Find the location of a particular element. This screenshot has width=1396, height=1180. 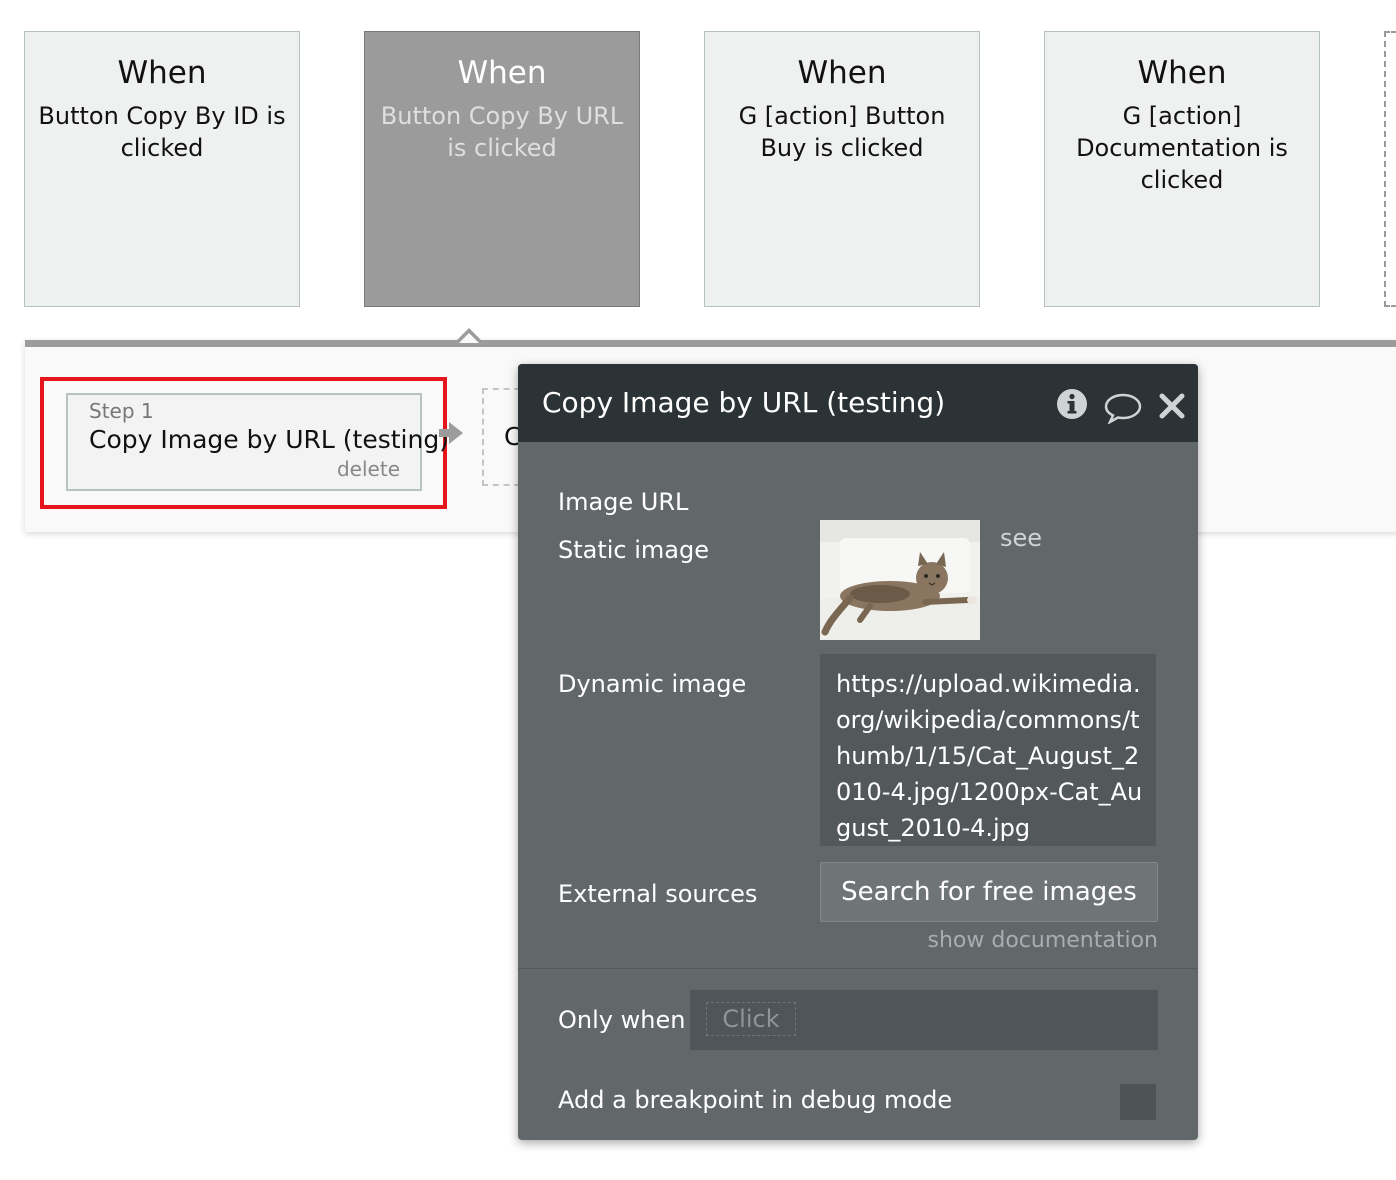

panel-header: Copy Image by URL (testing) is located at coordinates (858, 403).